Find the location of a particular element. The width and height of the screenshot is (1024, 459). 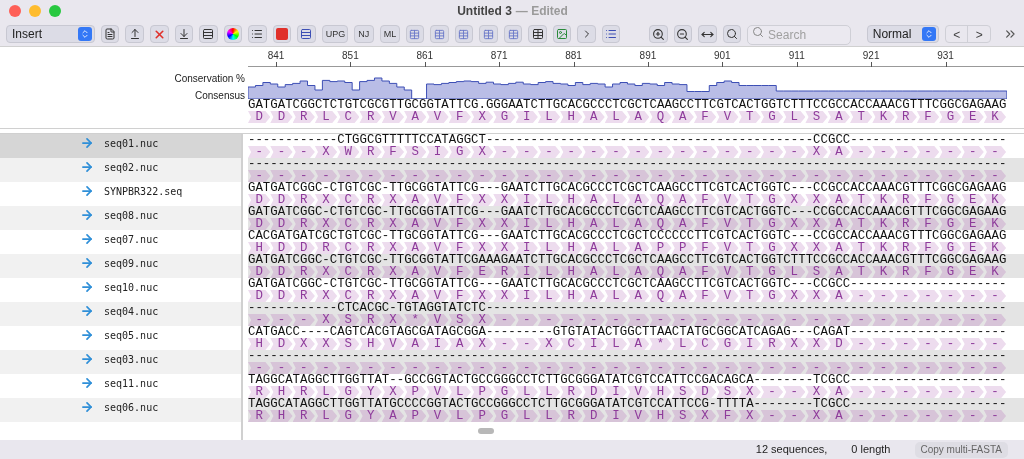

ruler-label: 841 is located at coordinates (276, 56).